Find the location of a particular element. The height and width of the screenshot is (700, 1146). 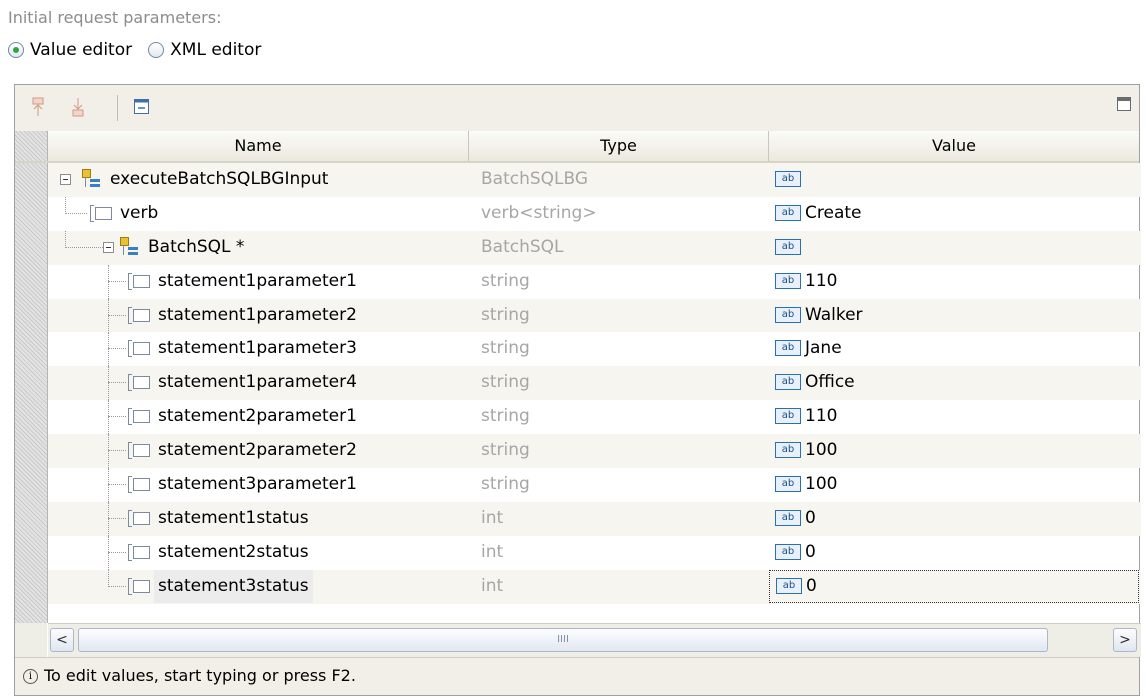

table-row: statement1status int ab 0 is located at coordinates (594, 518).